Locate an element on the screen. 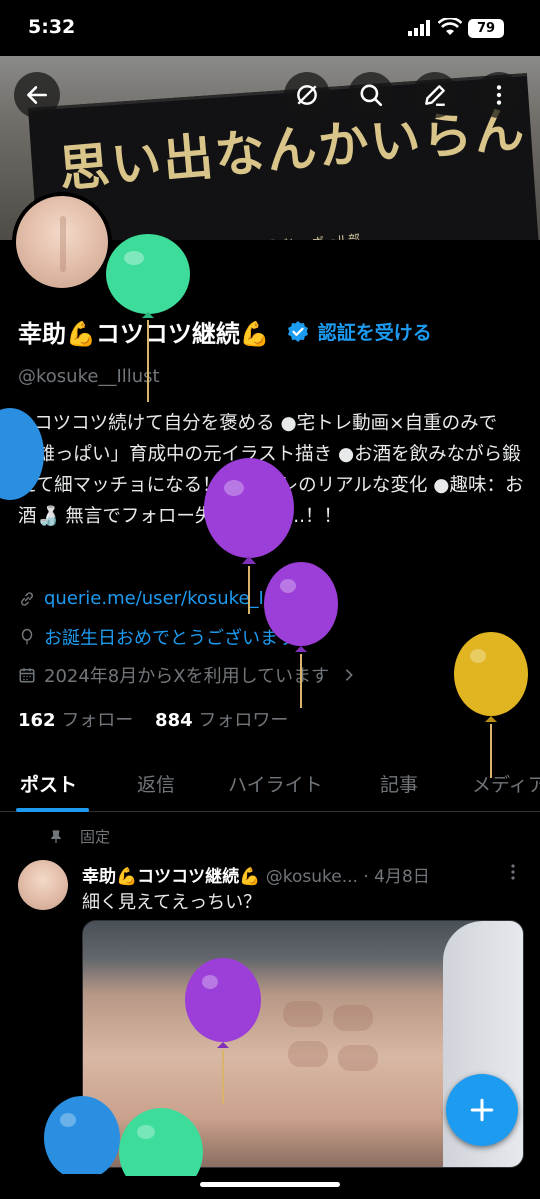  tab-highlights: ハイライト is located at coordinates (275, 783).